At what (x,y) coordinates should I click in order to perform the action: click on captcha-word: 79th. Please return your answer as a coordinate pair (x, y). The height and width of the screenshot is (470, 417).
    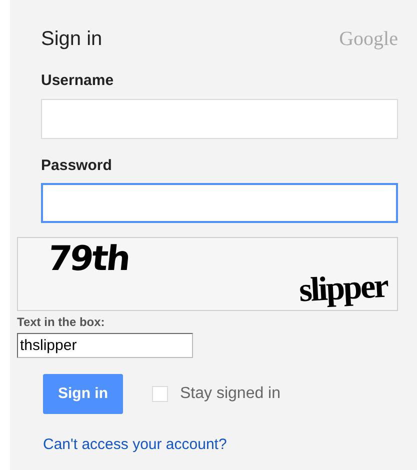
    Looking at the image, I should click on (88, 259).